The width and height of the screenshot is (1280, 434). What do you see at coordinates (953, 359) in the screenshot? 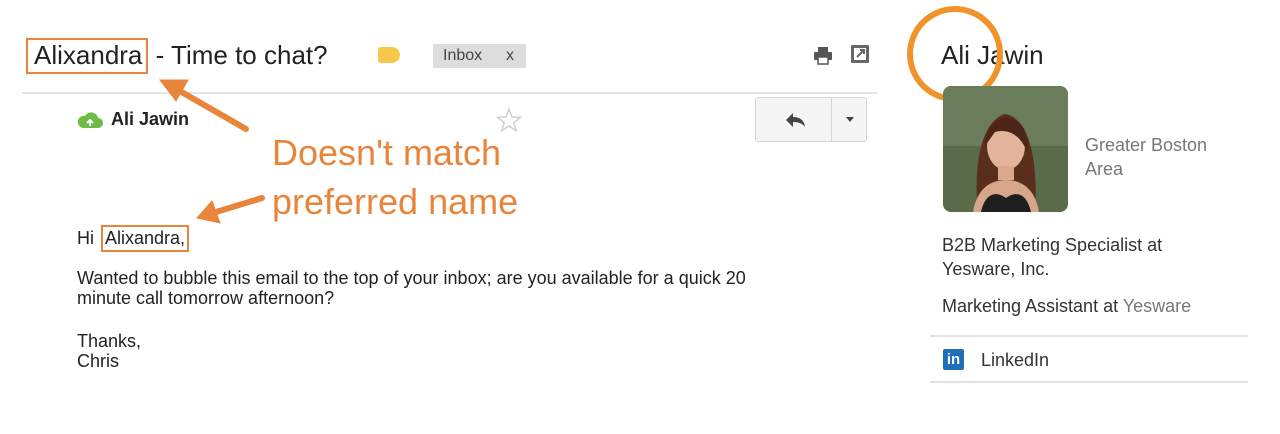
I see `linkedin-icon: in` at bounding box center [953, 359].